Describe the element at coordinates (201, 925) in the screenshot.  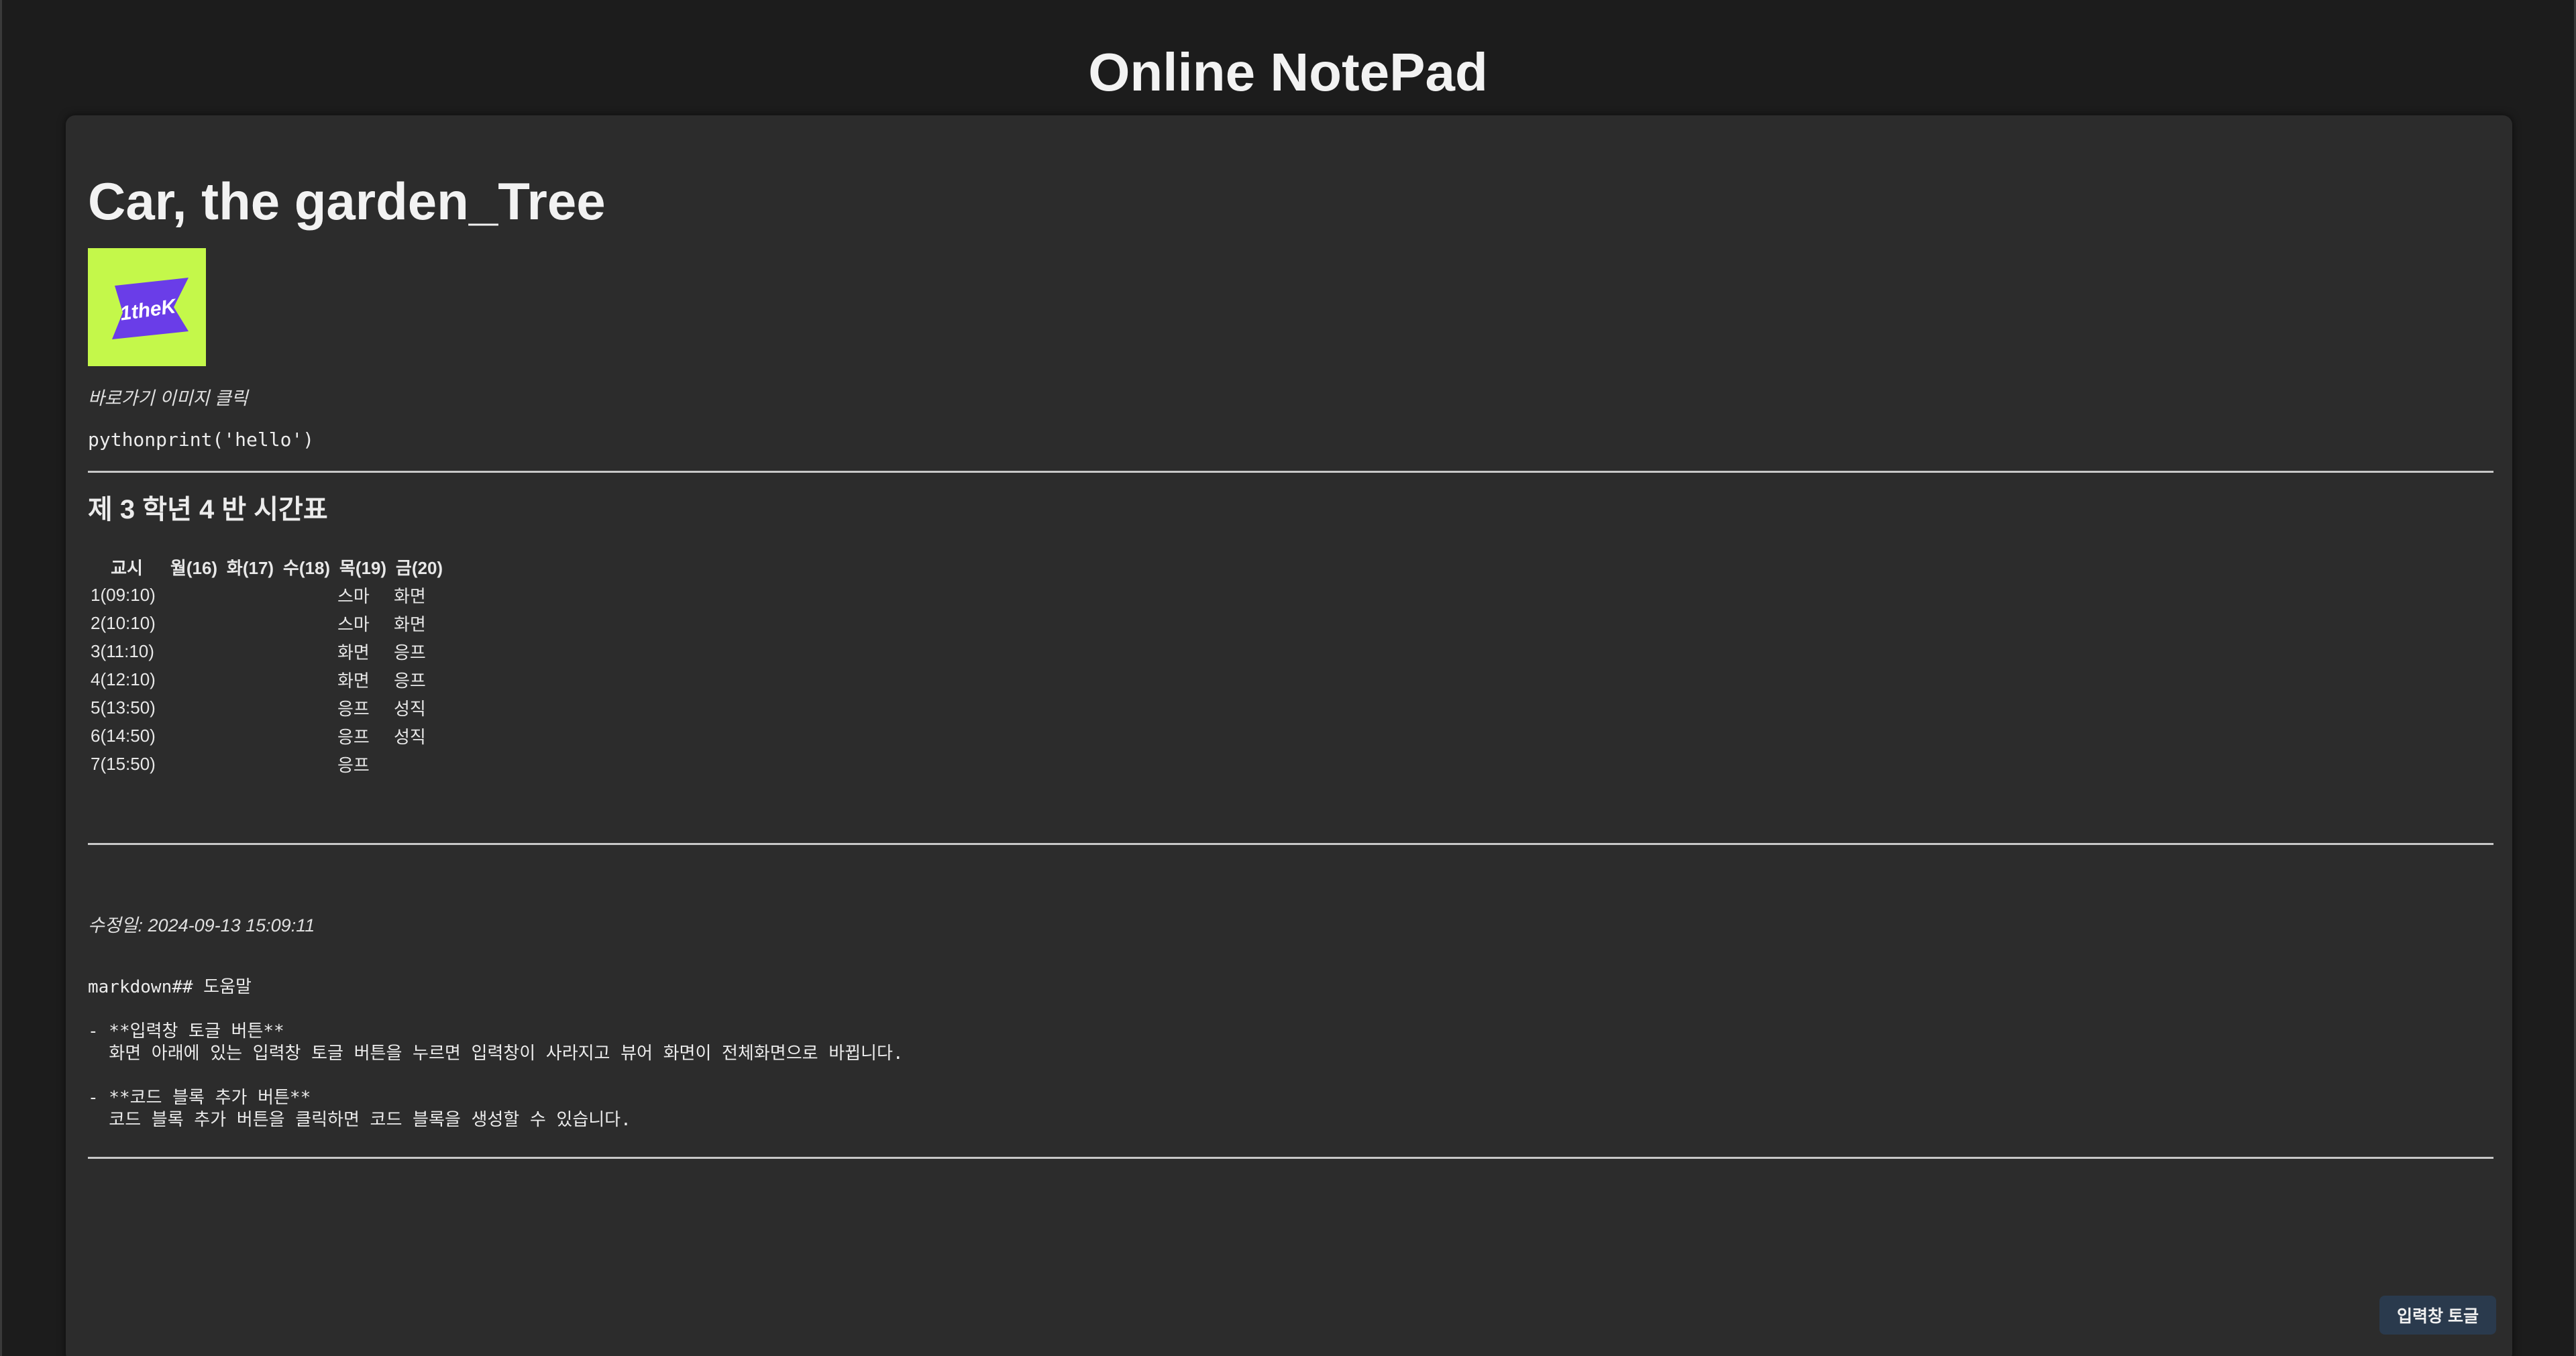
I see `modified-date: 수정일: 2024-09-13 15:09:11` at that location.